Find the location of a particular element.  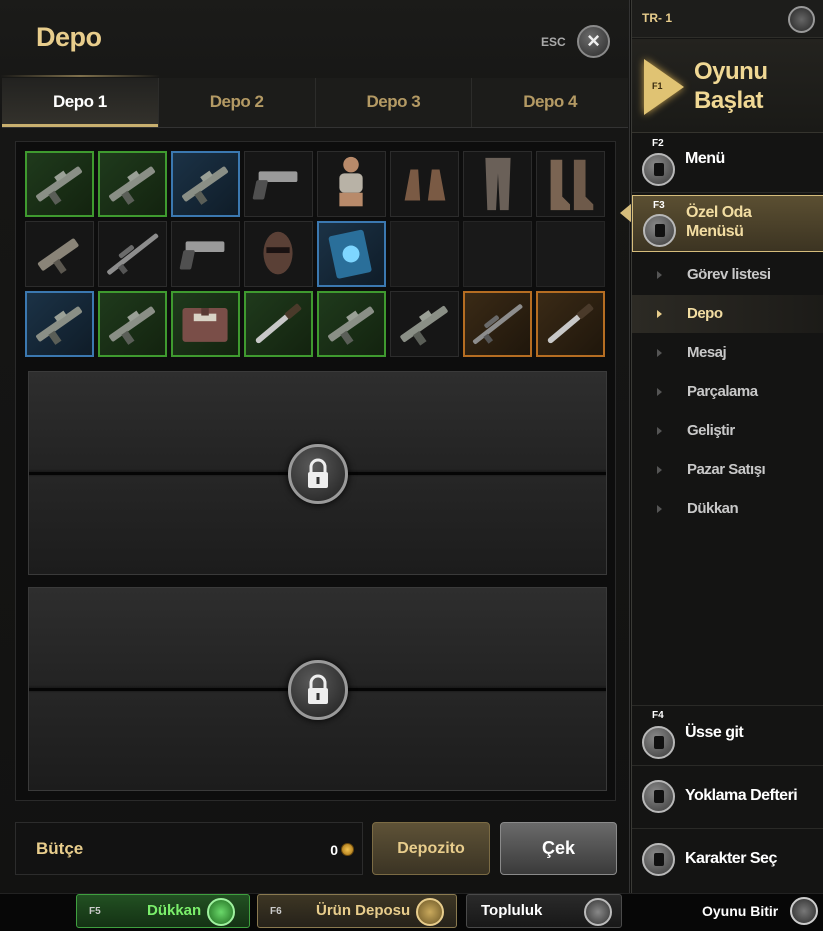

hotkey-label: F1 is located at coordinates (657, 86).